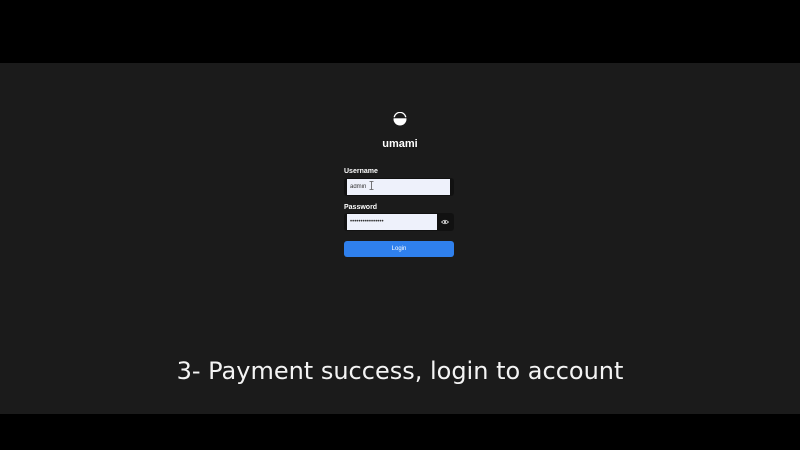 The height and width of the screenshot is (450, 800). I want to click on text-cursor-icon, so click(371, 185).